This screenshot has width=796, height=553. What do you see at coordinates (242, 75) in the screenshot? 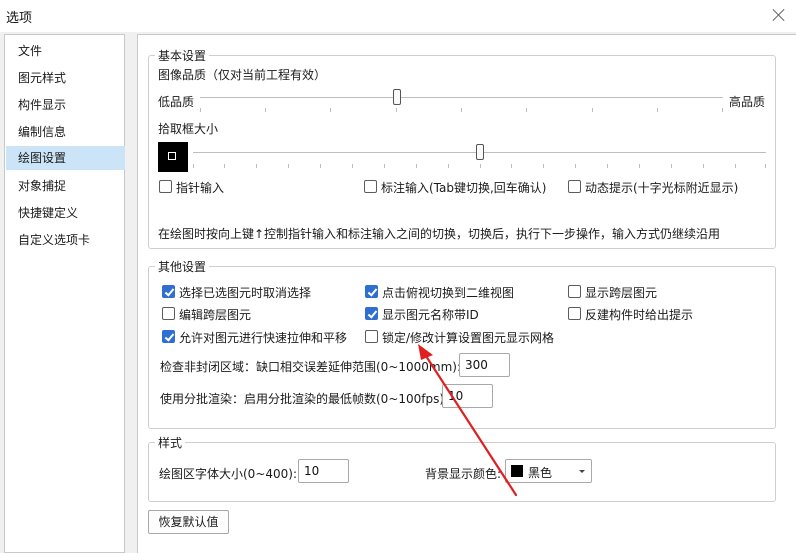
I see `image-quality-label: 图像品质（仅对当前工程有效）` at bounding box center [242, 75].